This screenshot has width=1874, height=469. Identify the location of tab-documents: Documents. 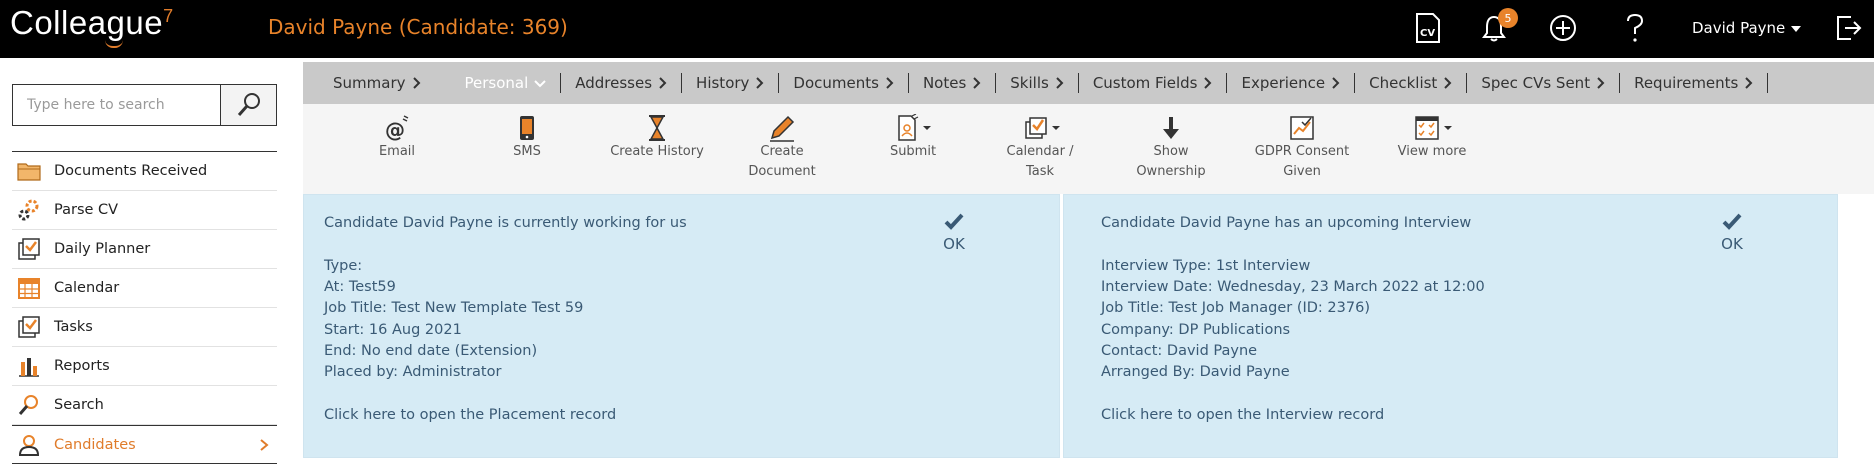
(843, 83).